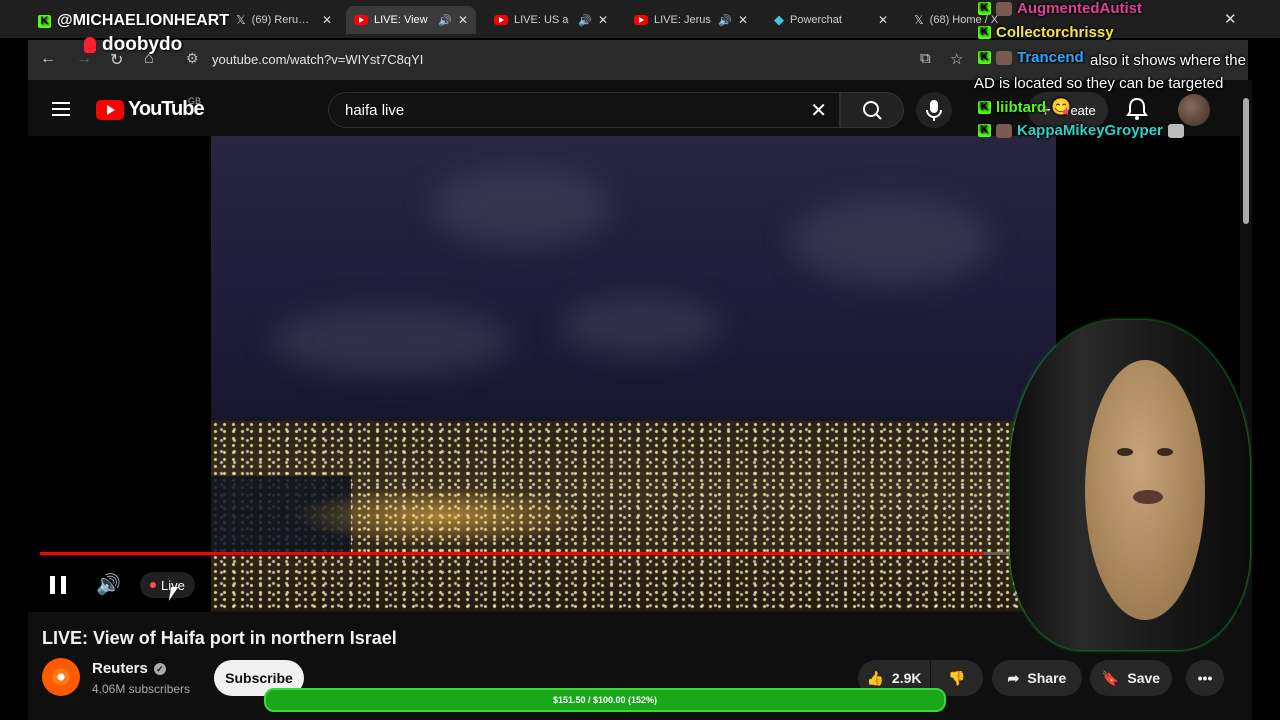  What do you see at coordinates (1047, 678) in the screenshot?
I see `share-label: Share` at bounding box center [1047, 678].